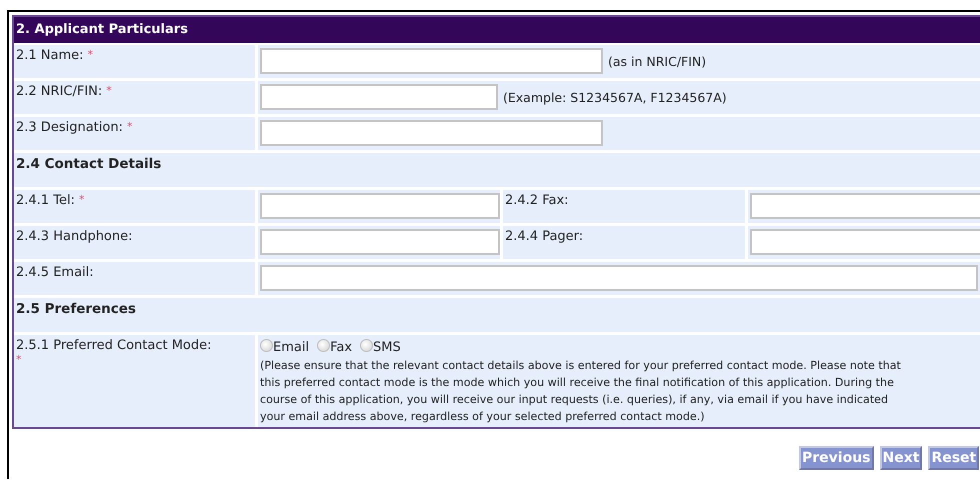 The width and height of the screenshot is (980, 481). Describe the element at coordinates (624, 242) in the screenshot. I see `field-label: 2.4.4 Pager:` at that location.